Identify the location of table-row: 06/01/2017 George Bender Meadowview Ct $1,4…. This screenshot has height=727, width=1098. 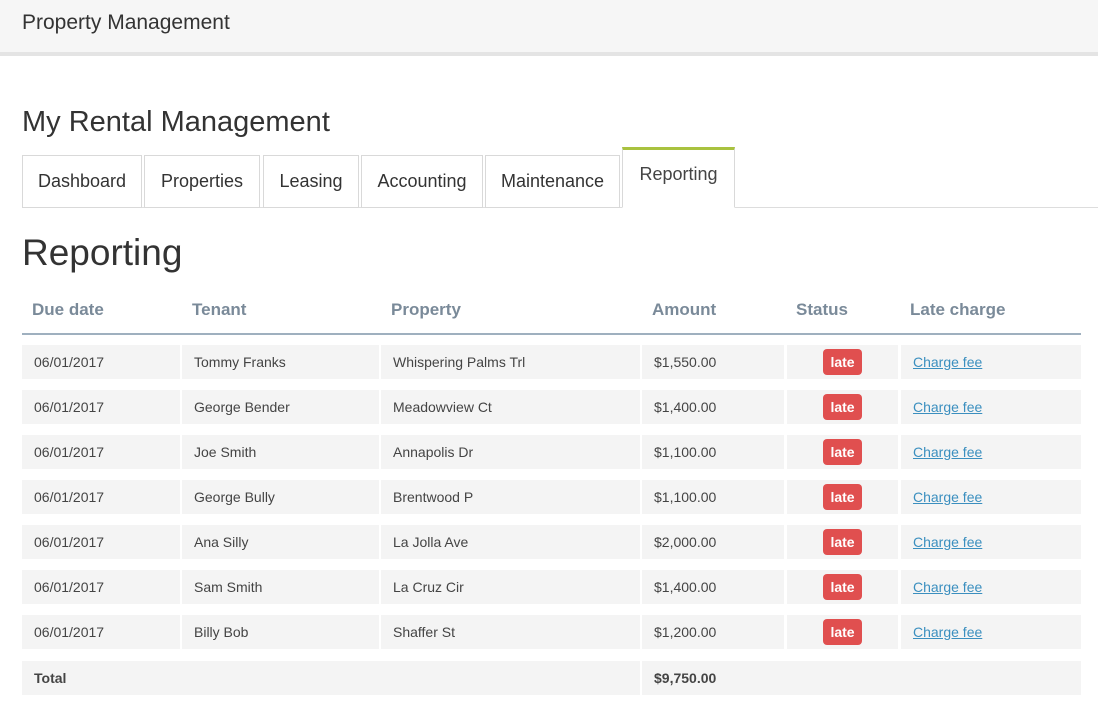
(551, 407).